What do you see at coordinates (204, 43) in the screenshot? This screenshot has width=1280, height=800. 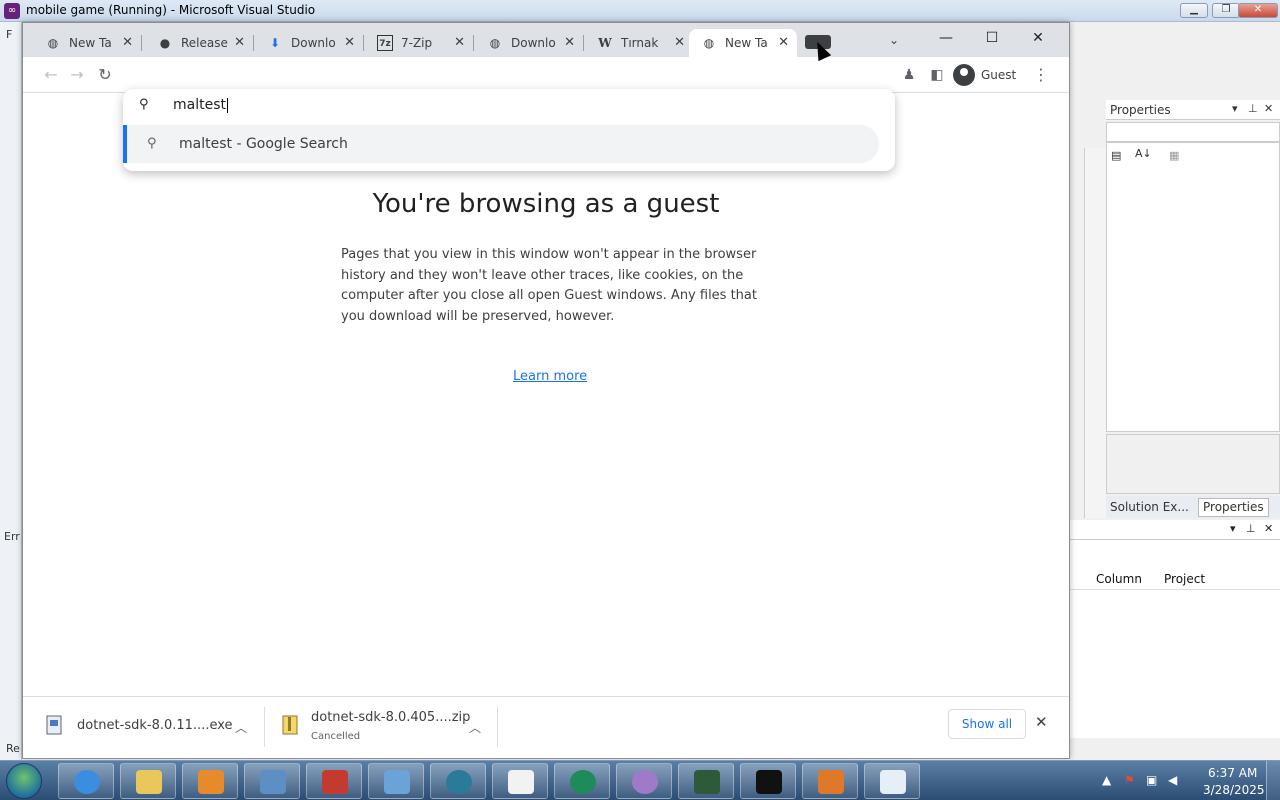 I see `tab-label: Release` at bounding box center [204, 43].